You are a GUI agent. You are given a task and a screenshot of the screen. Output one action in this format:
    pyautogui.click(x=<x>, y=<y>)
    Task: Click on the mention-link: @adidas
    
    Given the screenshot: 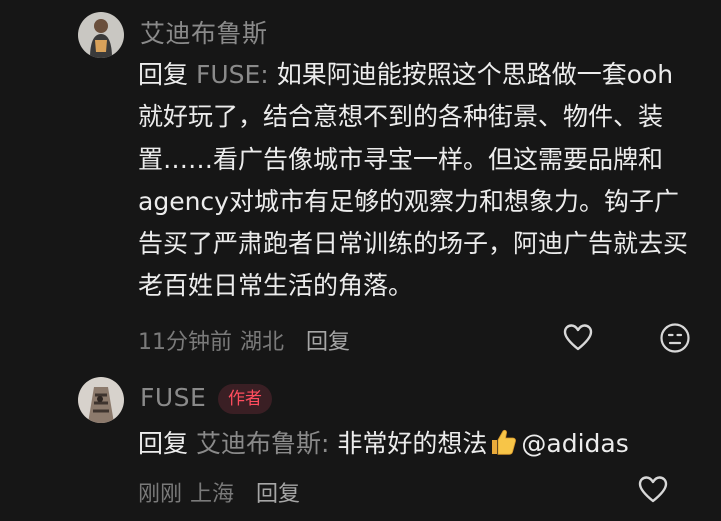 What is the action you would take?
    pyautogui.click(x=574, y=443)
    